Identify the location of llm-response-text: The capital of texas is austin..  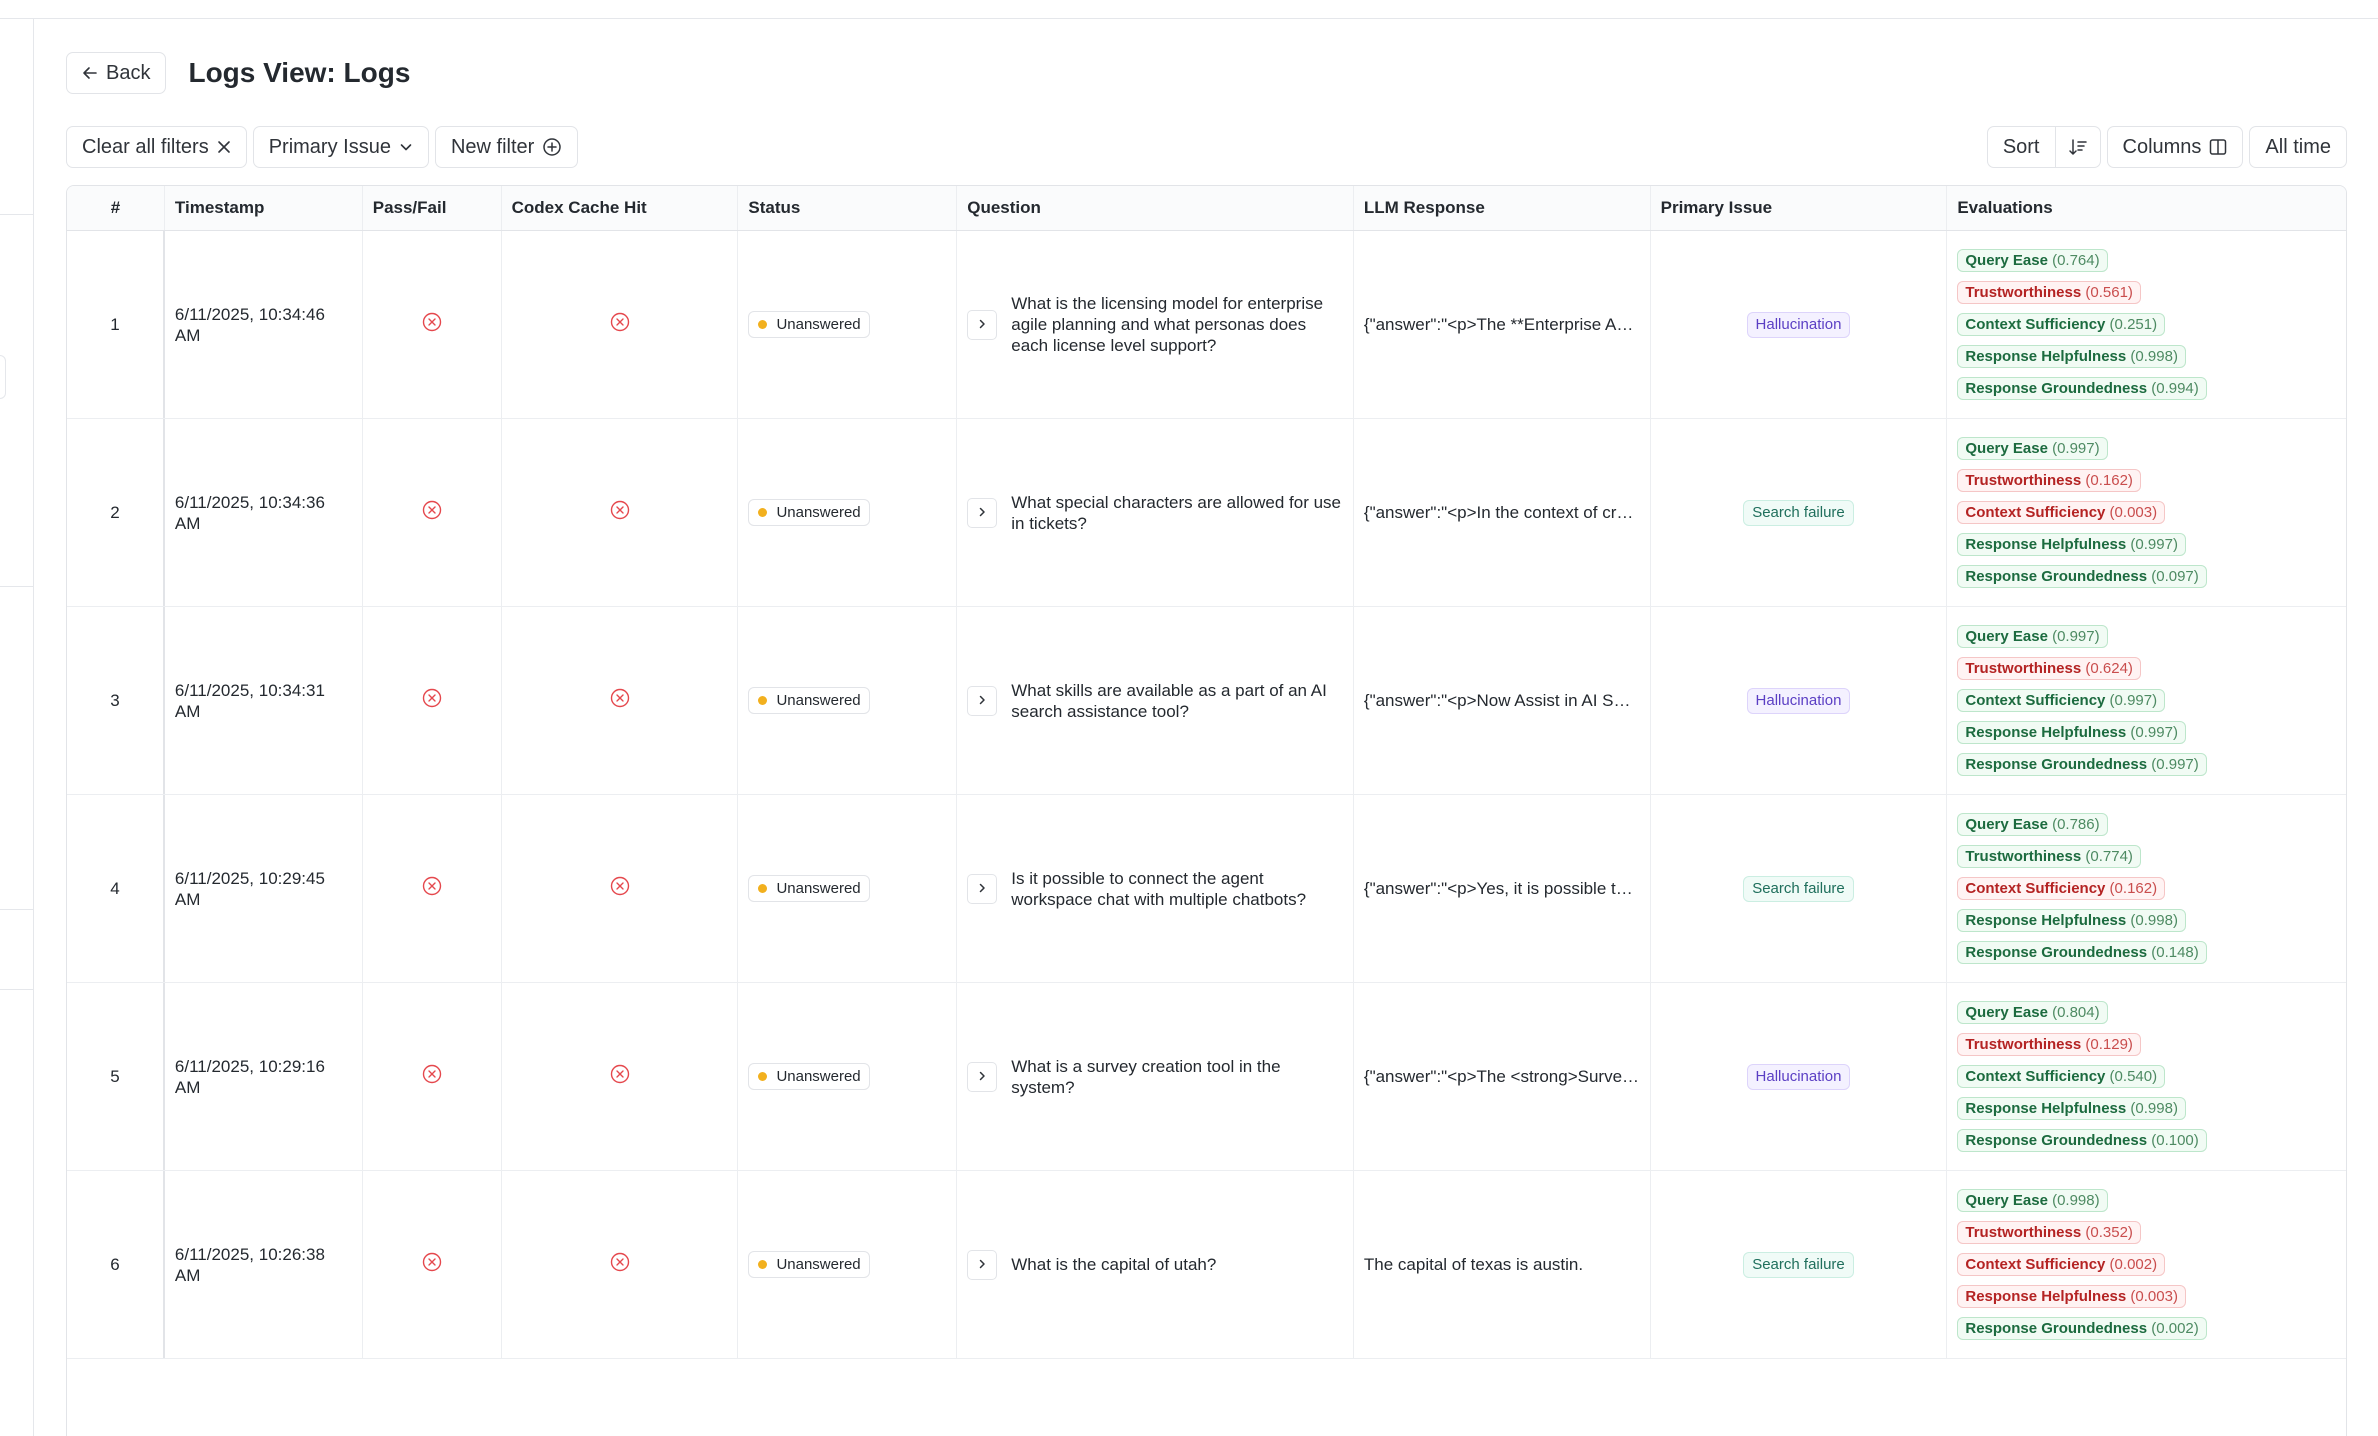
(1473, 1264).